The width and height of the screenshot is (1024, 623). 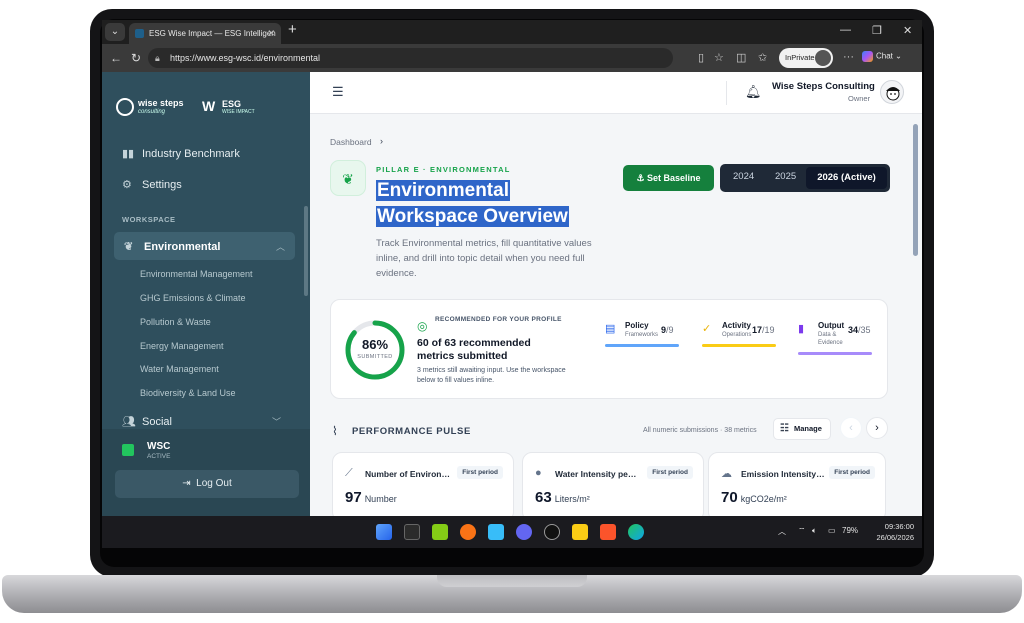 I want to click on profile-avatar, so click(x=823, y=58).